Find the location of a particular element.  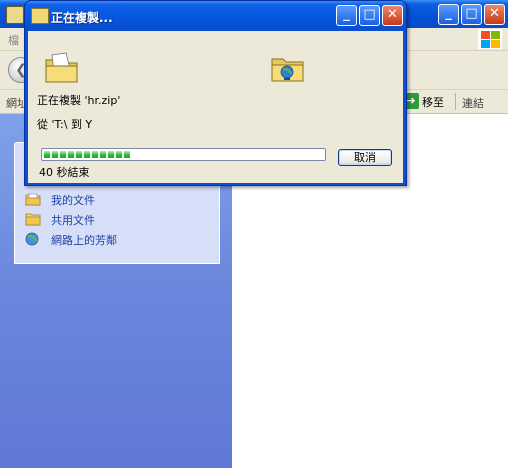

task-label: 我的文件 is located at coordinates (73, 200).